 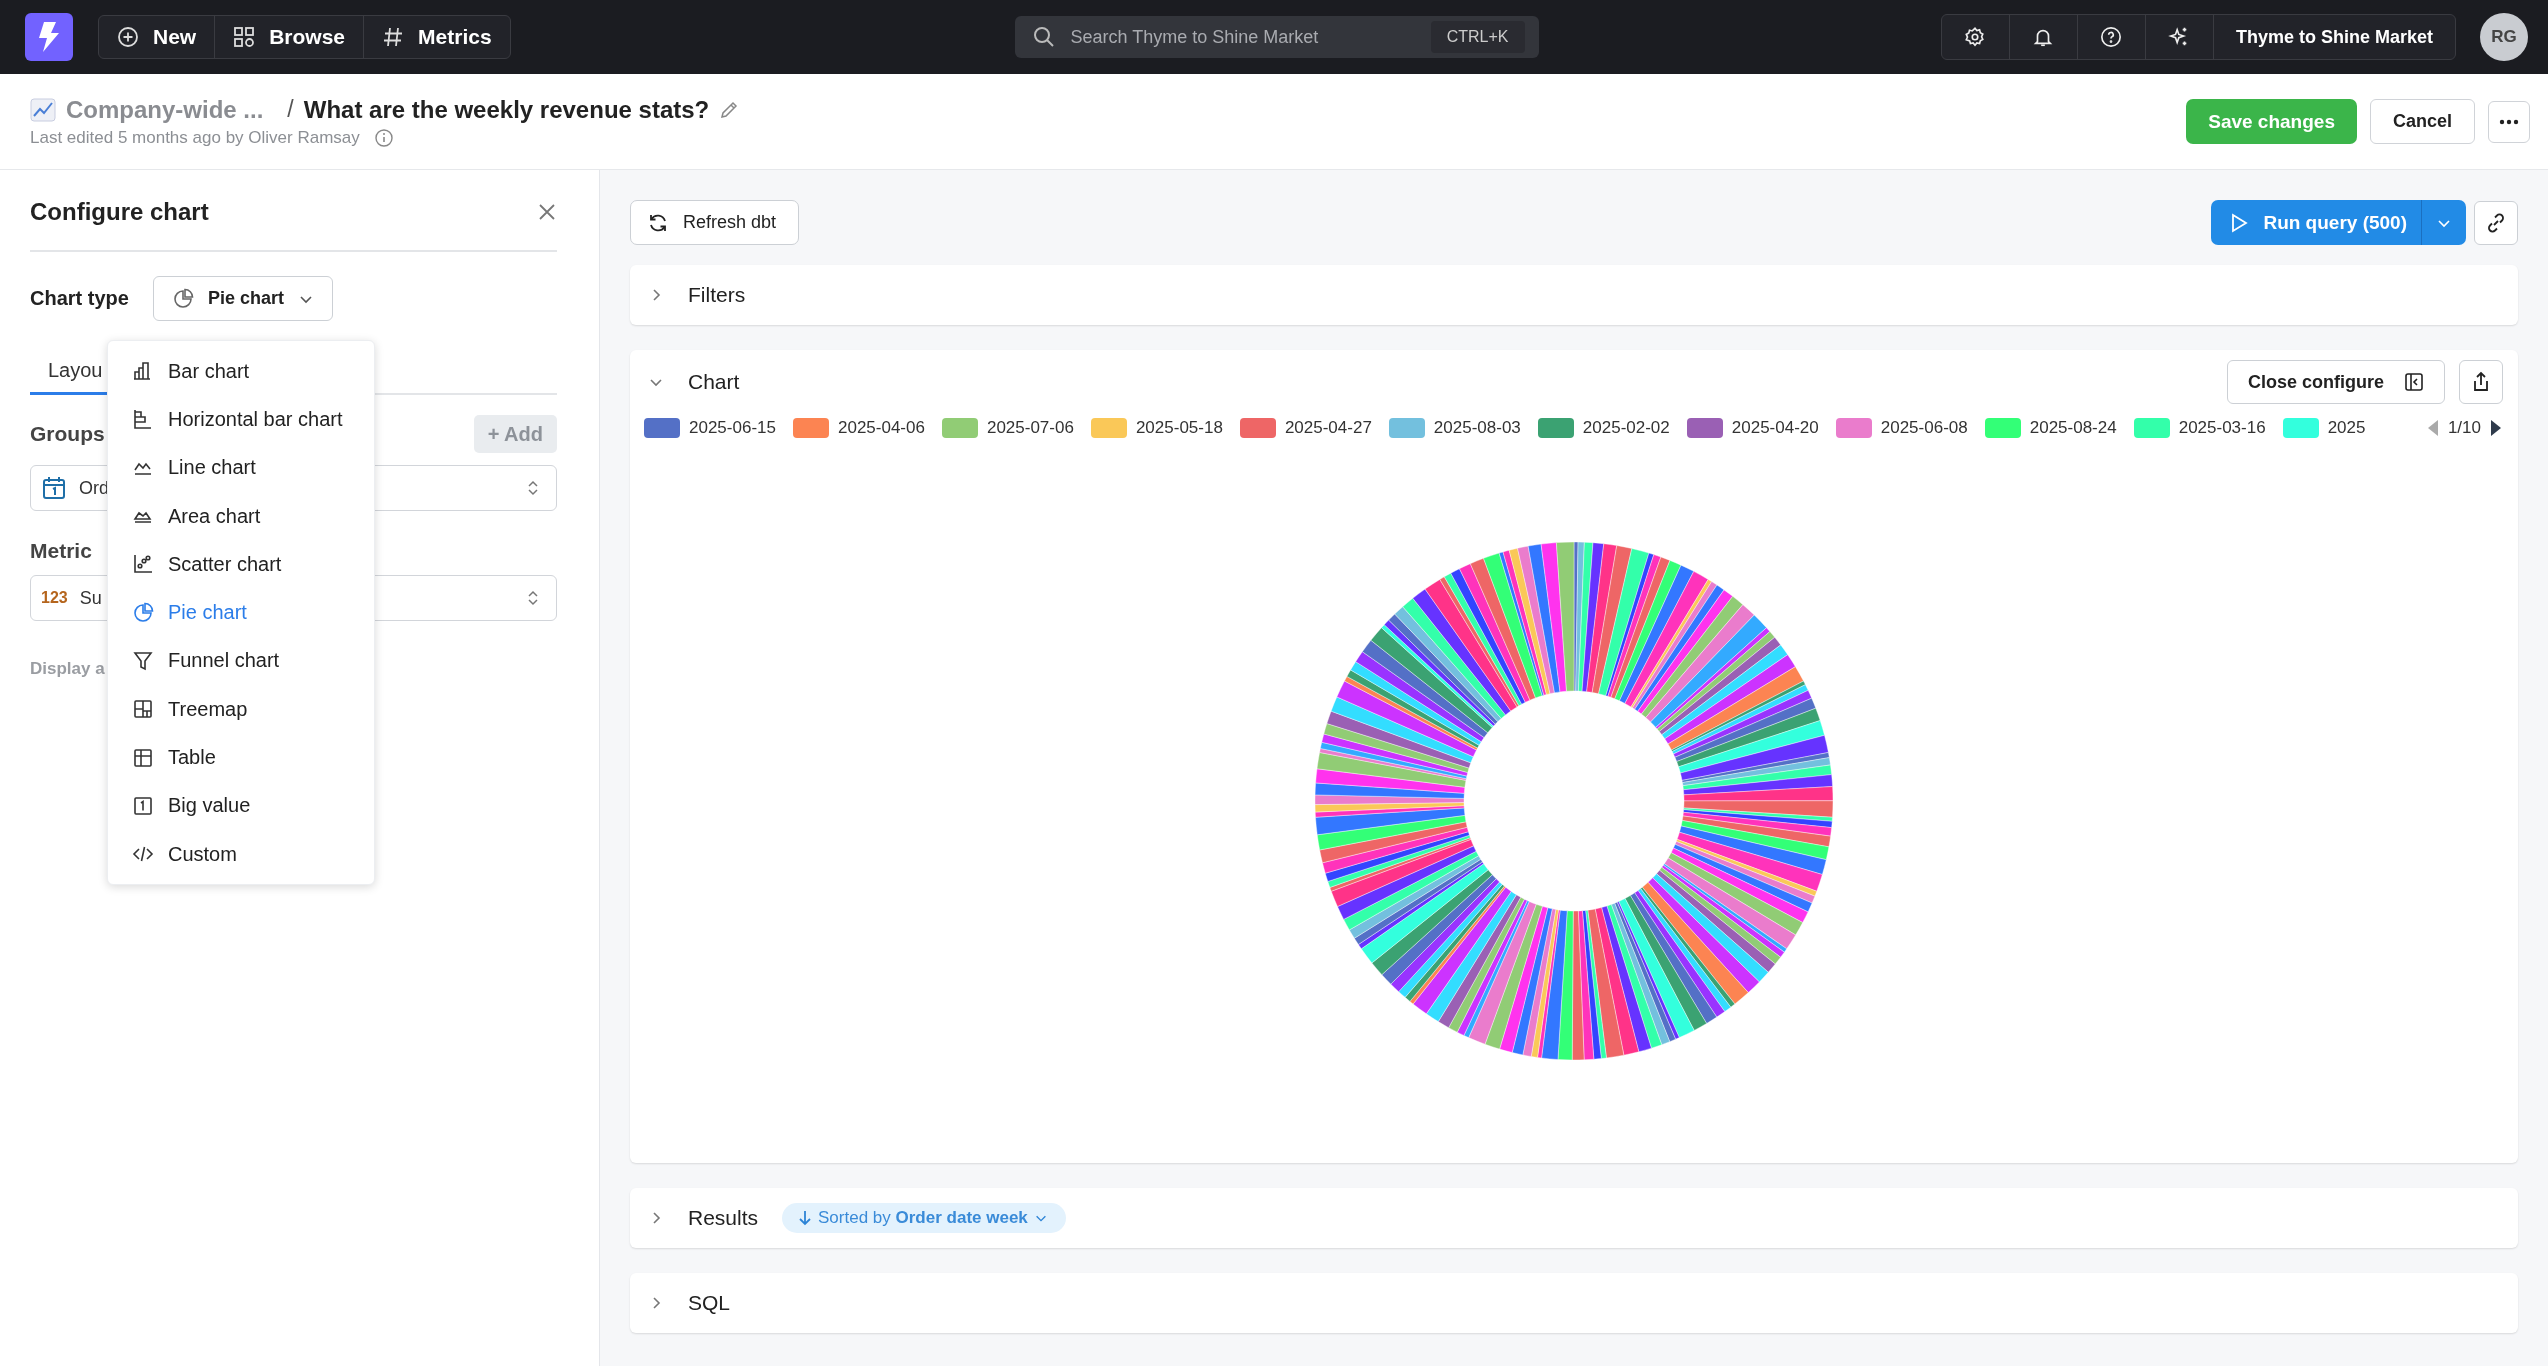 What do you see at coordinates (119, 212) in the screenshot?
I see `panel-title: Configure chart` at bounding box center [119, 212].